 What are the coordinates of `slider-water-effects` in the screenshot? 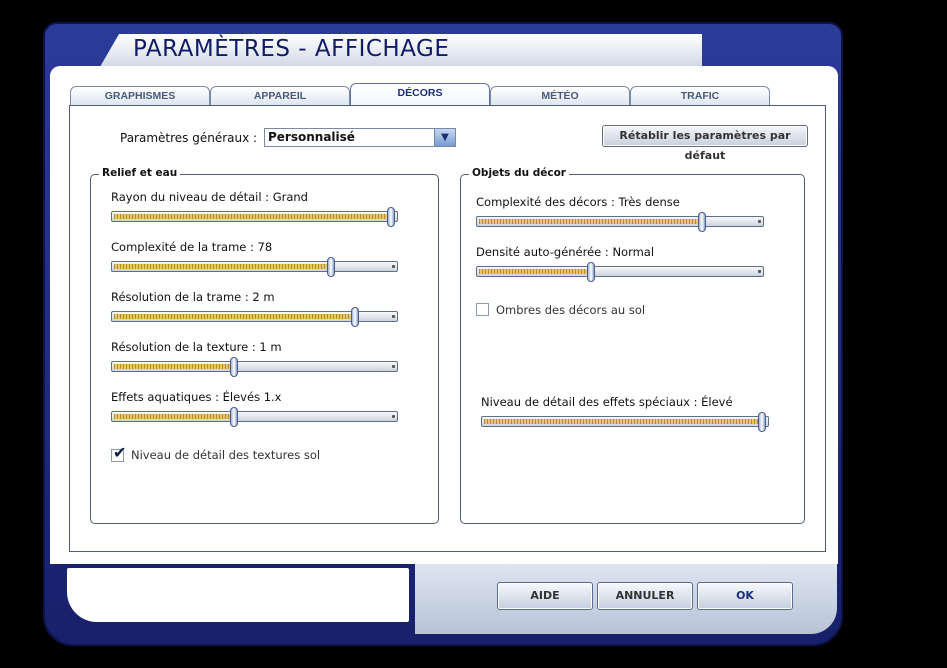 It's located at (254, 417).